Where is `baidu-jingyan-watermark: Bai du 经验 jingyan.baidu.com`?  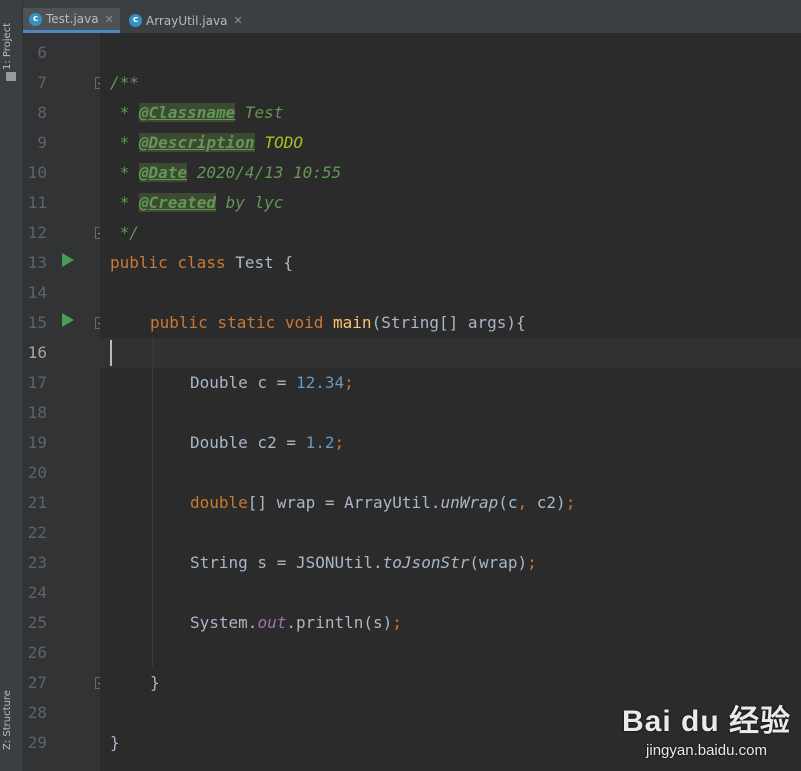 baidu-jingyan-watermark: Bai du 经验 jingyan.baidu.com is located at coordinates (706, 727).